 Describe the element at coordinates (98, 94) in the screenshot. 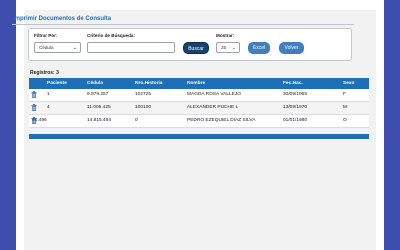

I see `cell-cedula: 9.979.257` at that location.